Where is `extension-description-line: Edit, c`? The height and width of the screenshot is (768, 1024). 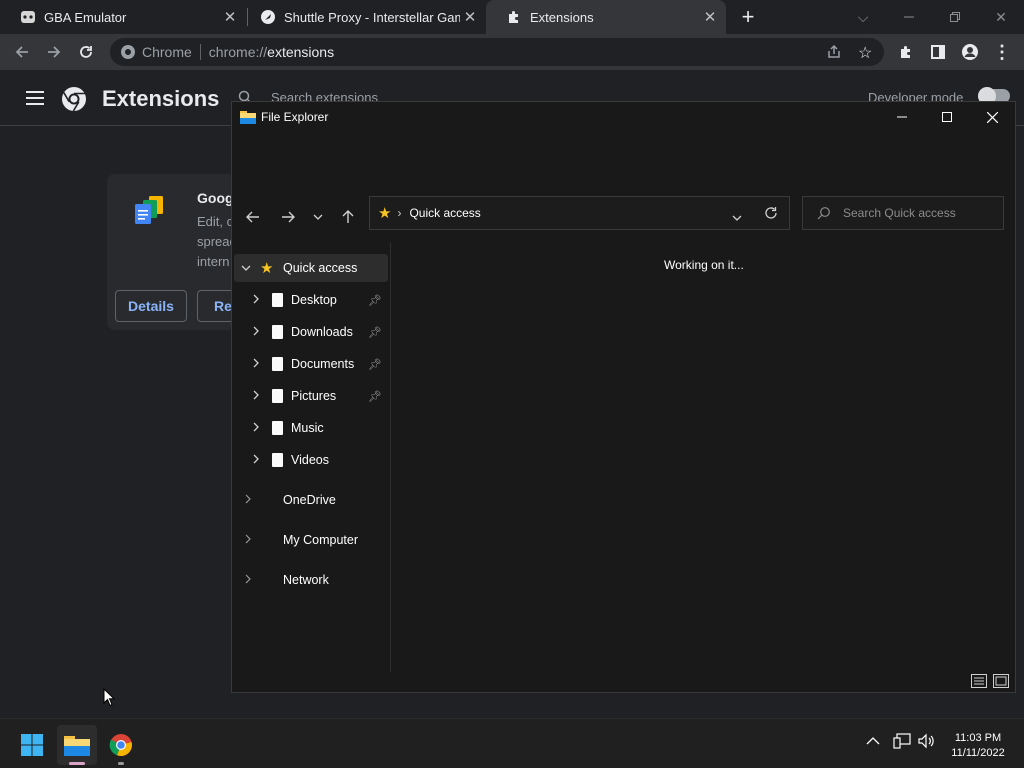 extension-description-line: Edit, c is located at coordinates (215, 221).